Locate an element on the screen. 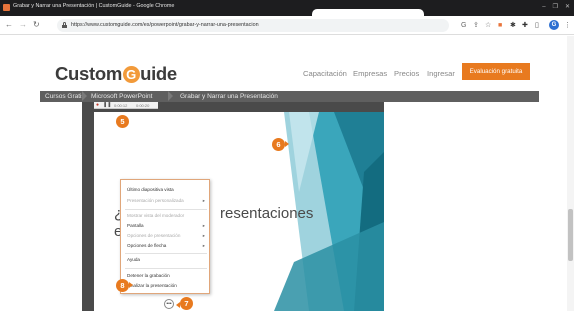 The image size is (574, 311). menu-item-custom-show: Presentación personalizada is located at coordinates (155, 200).